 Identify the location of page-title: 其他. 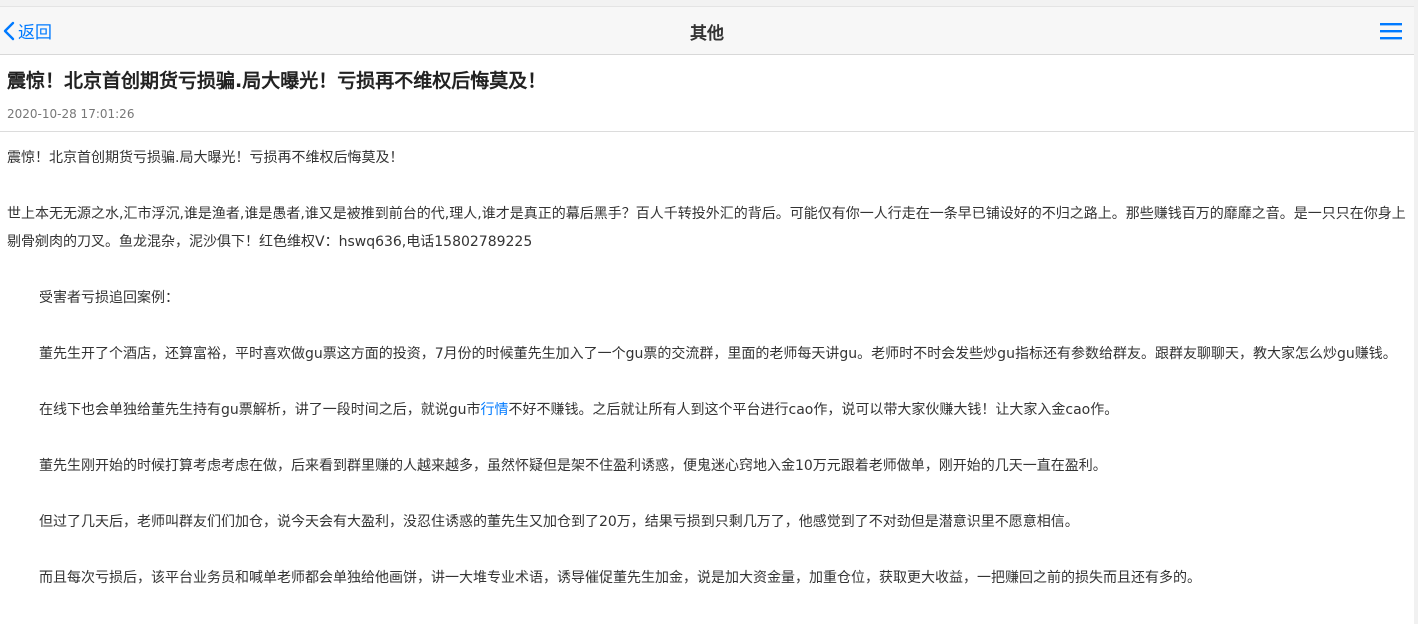
(707, 34).